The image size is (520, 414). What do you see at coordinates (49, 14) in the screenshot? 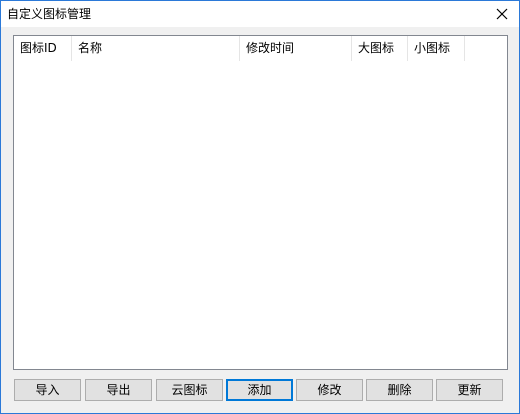
I see `window-title: 自定义图标管理` at bounding box center [49, 14].